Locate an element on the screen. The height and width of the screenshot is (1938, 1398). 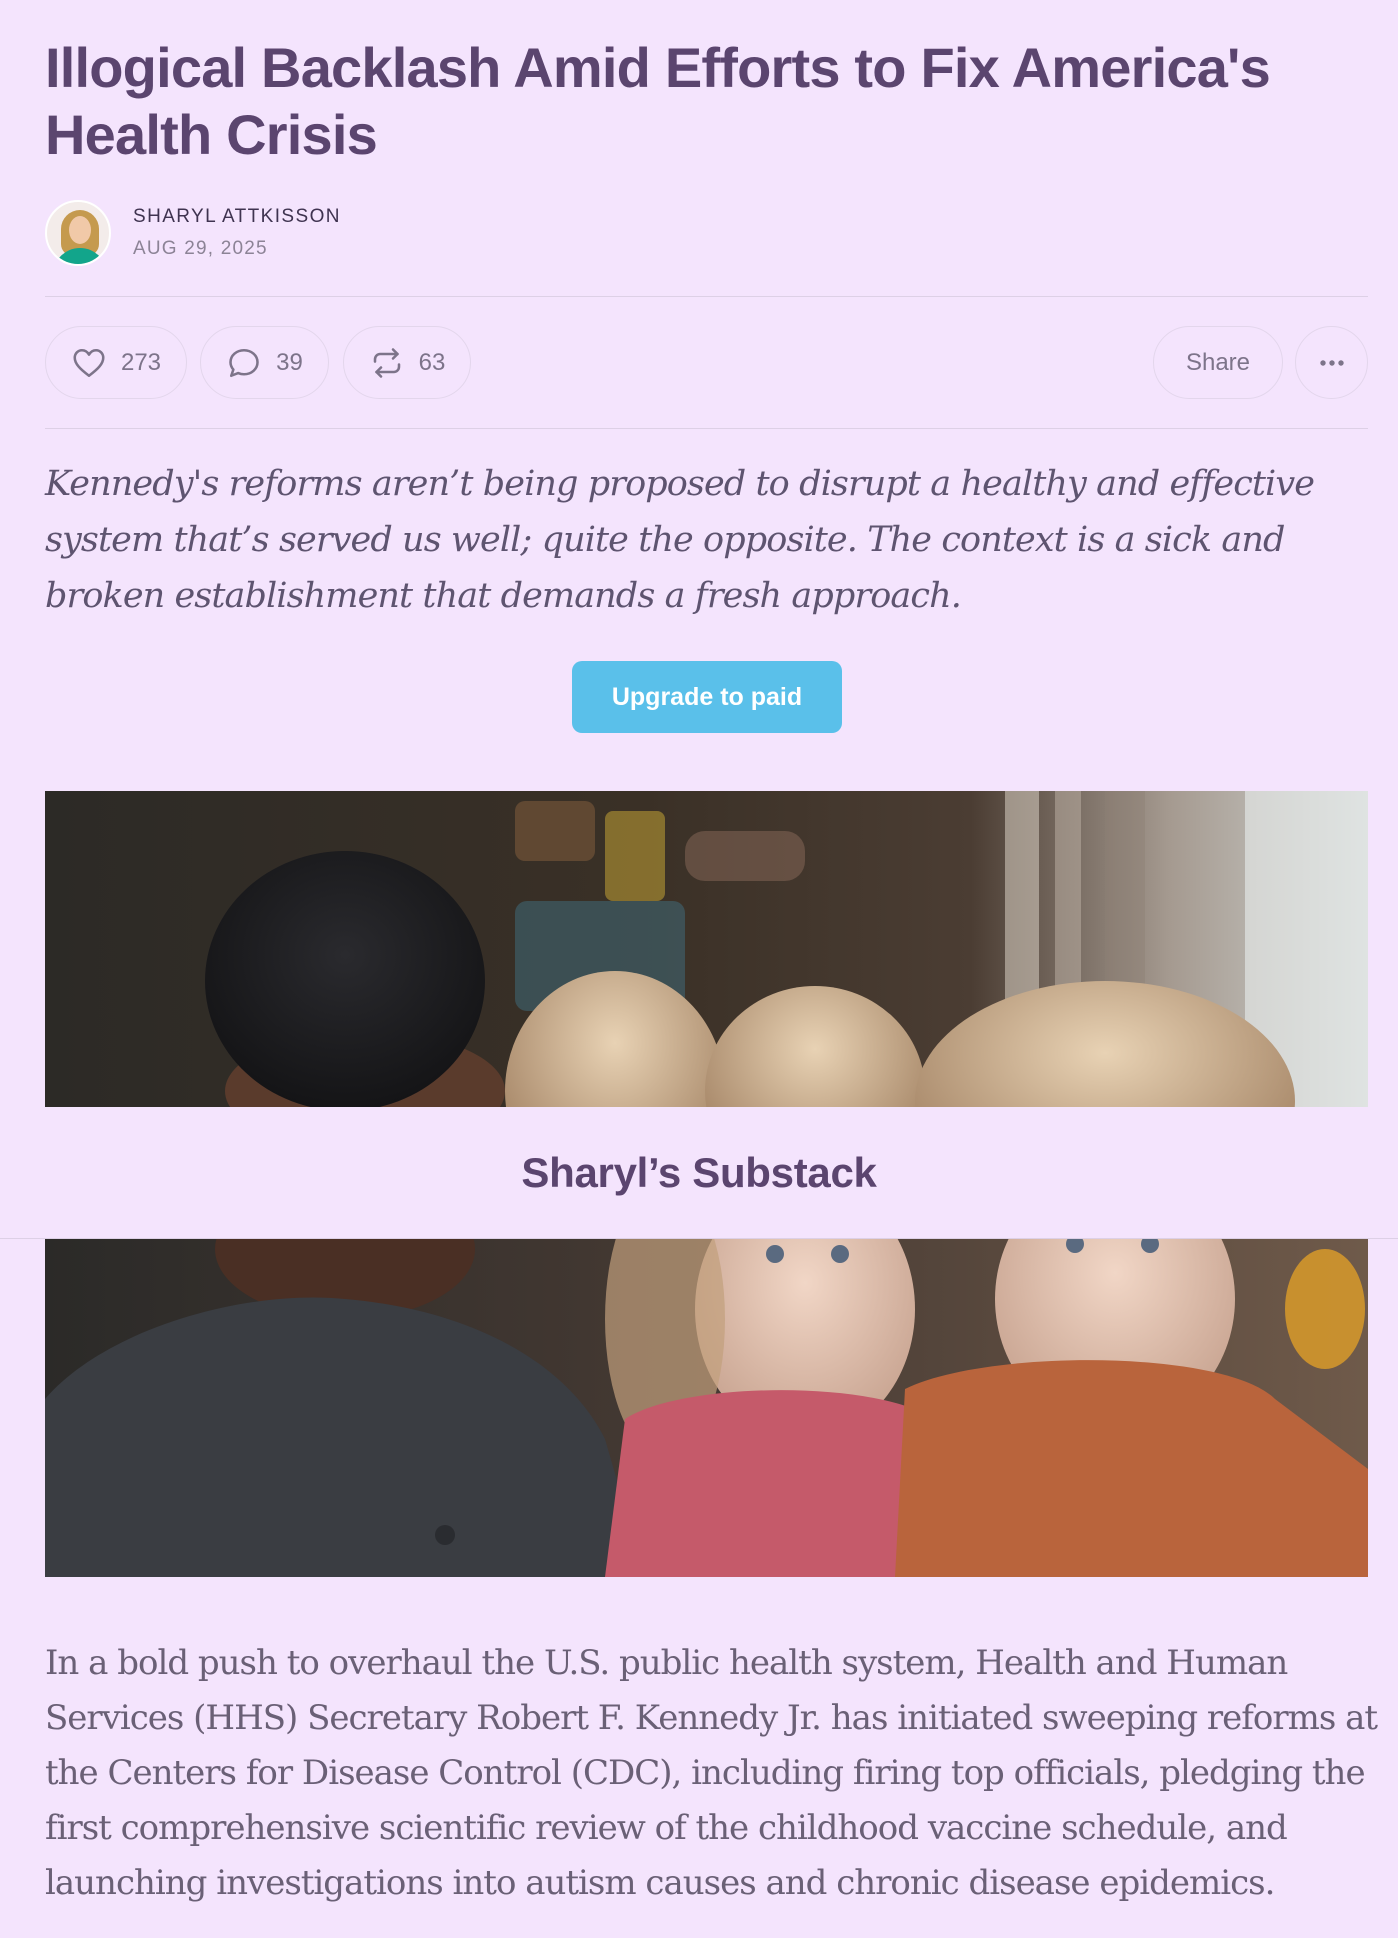
ellipsis-icon is located at coordinates (1331, 362).